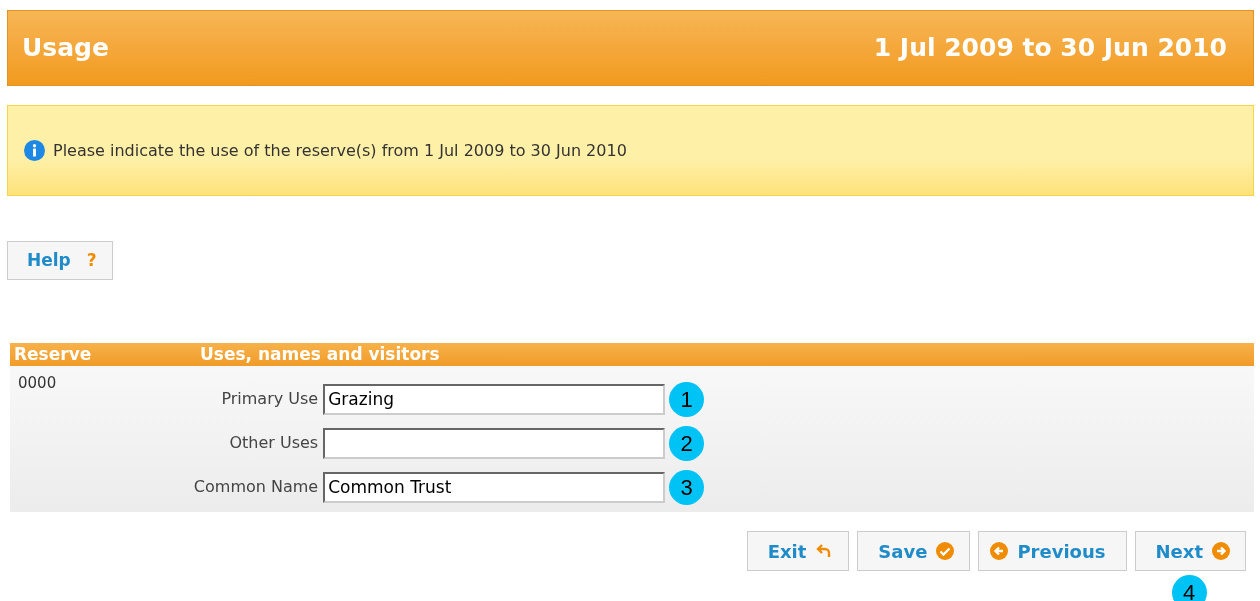  What do you see at coordinates (687, 399) in the screenshot?
I see `callout-marker: 1` at bounding box center [687, 399].